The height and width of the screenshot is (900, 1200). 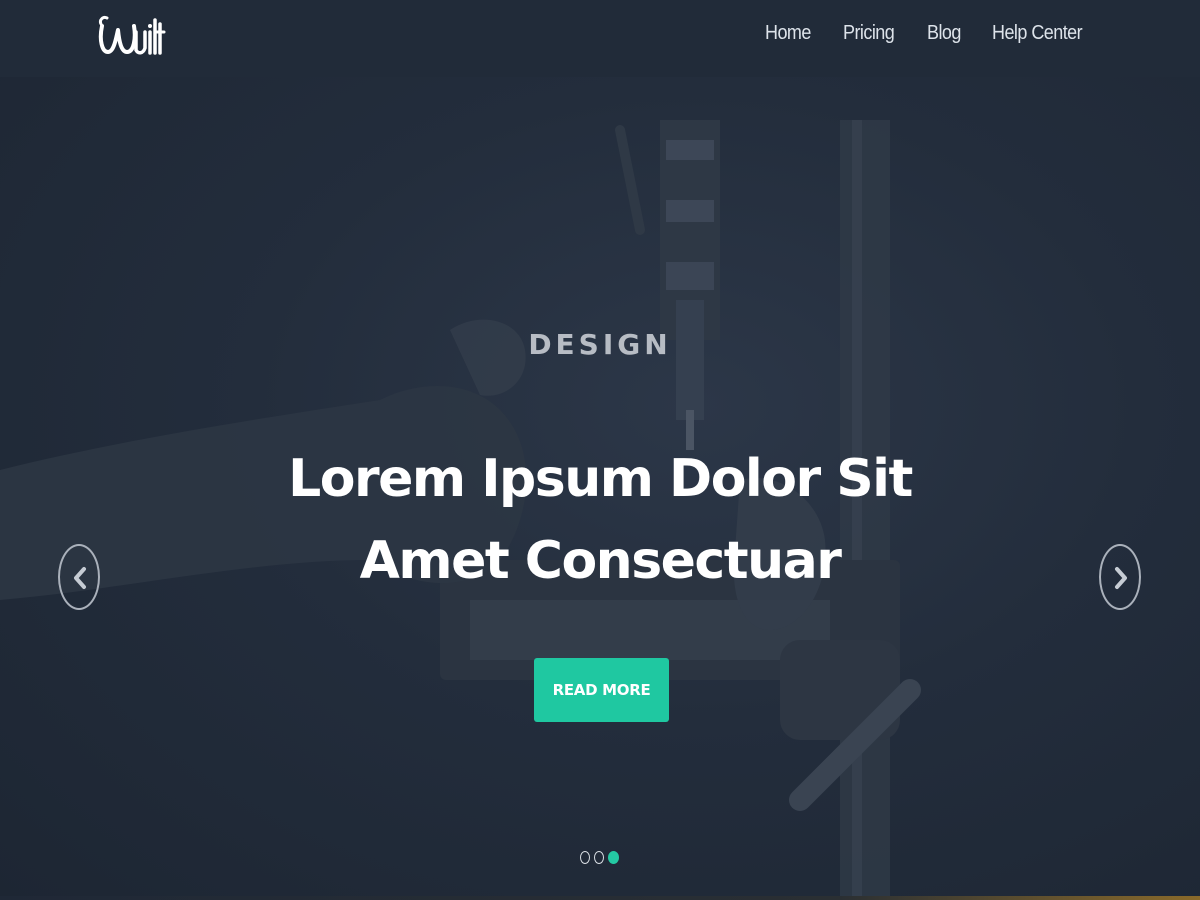 I want to click on nav-link-home: Home, so click(x=788, y=33).